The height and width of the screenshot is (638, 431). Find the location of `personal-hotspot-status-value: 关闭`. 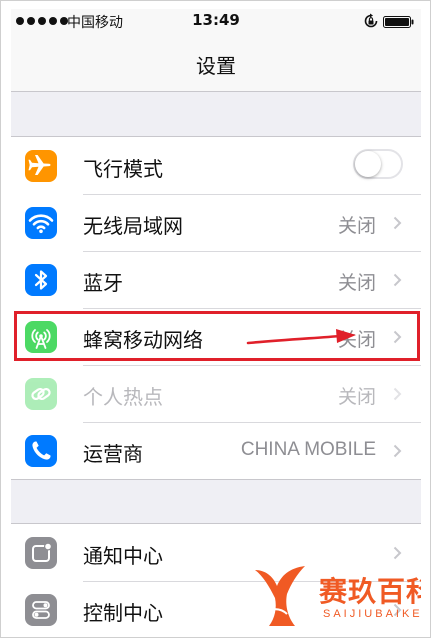

personal-hotspot-status-value: 关闭 is located at coordinates (356, 397).